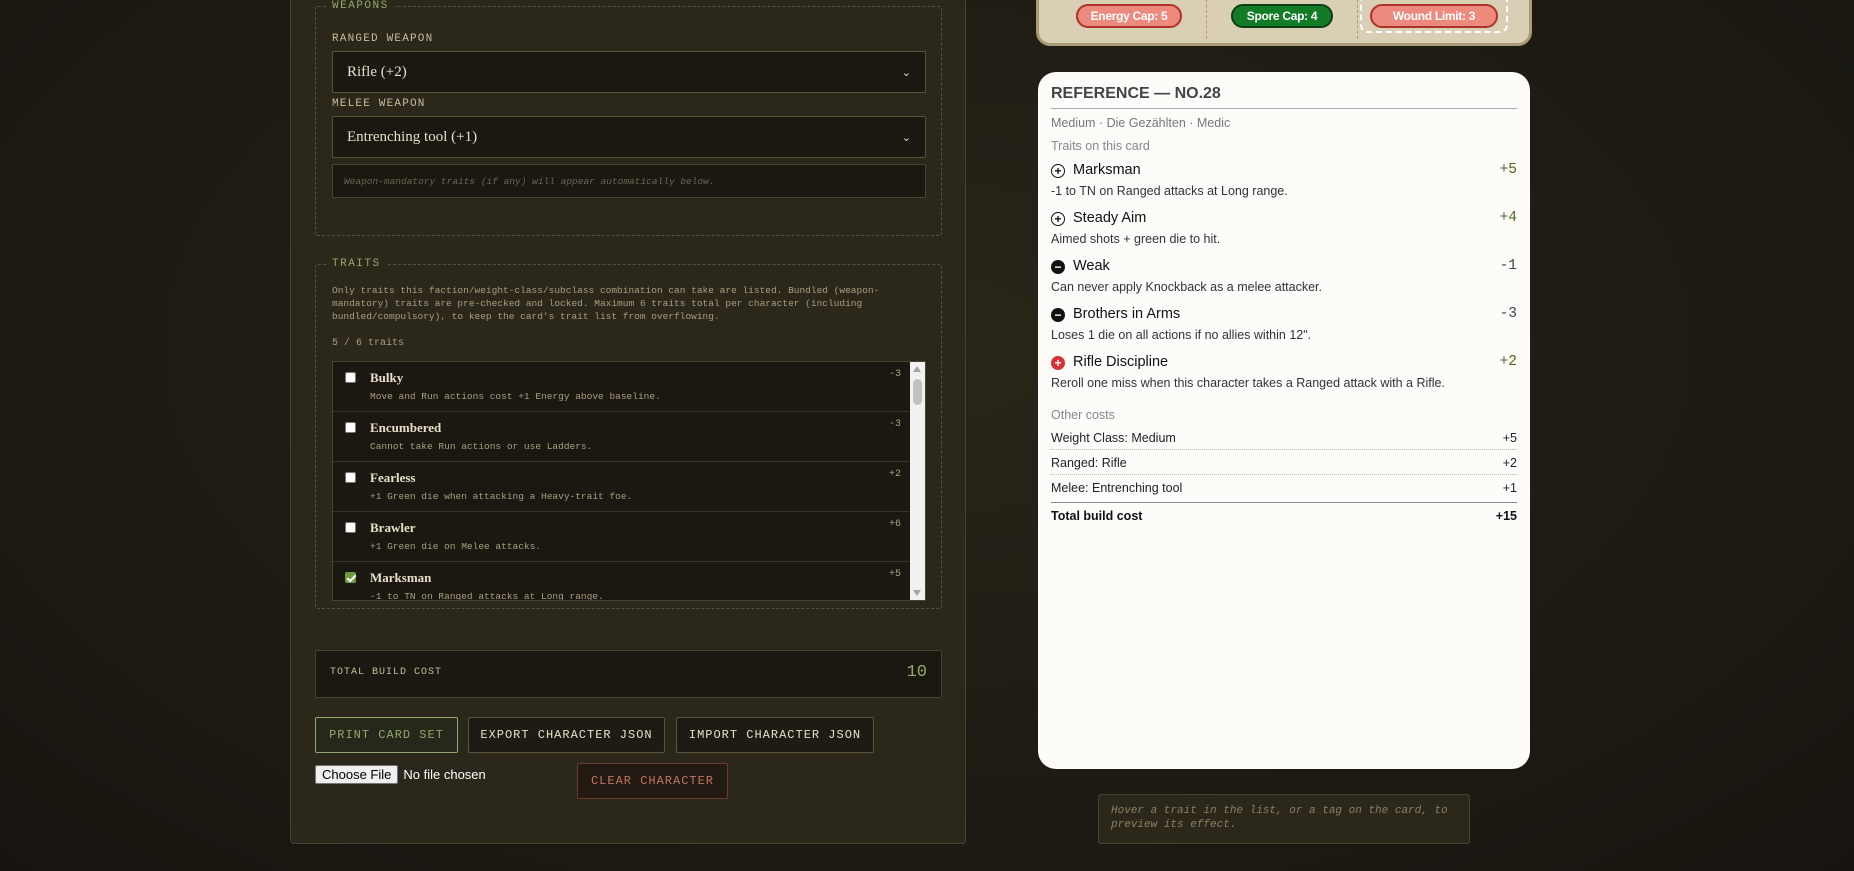  Describe the element at coordinates (1113, 438) in the screenshot. I see `other-cost-label: Weight Class: Medium` at that location.